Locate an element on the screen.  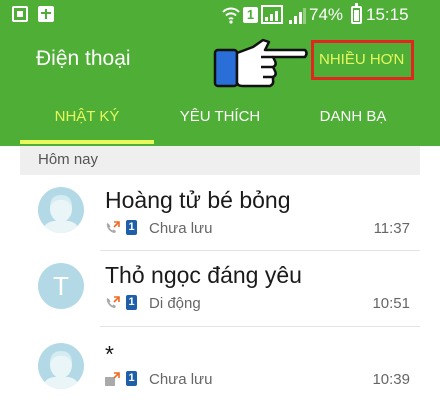
contact-avatar-letter: T is located at coordinates (61, 286).